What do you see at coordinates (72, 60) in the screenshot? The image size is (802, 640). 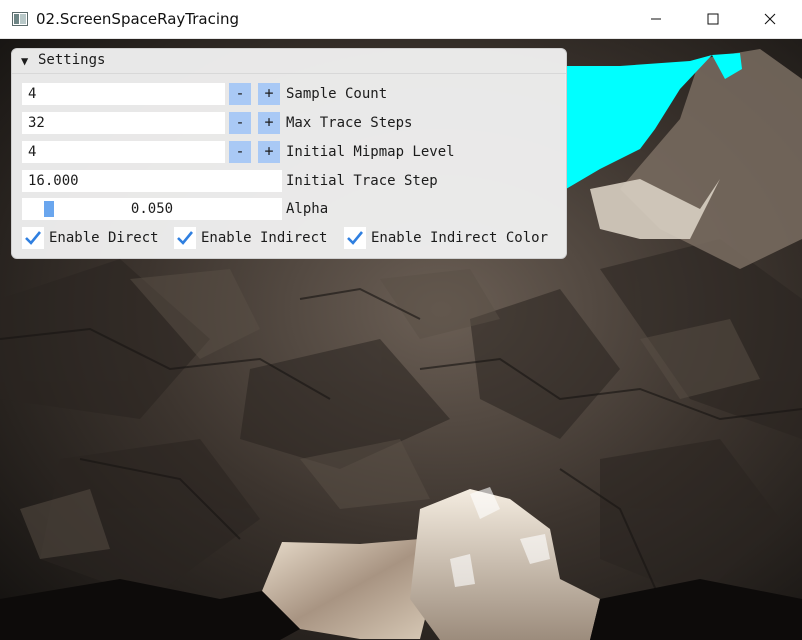 I see `settings-title: Settings` at bounding box center [72, 60].